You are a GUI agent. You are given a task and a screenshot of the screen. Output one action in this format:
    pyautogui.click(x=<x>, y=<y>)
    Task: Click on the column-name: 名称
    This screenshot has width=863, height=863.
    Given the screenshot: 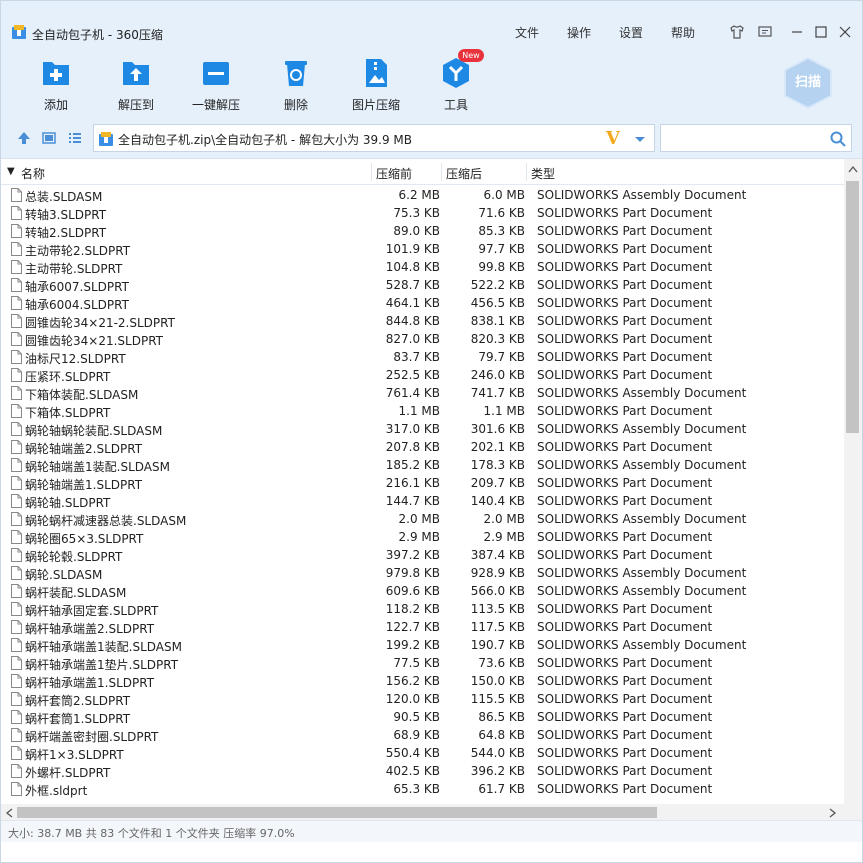 What is the action you would take?
    pyautogui.click(x=33, y=173)
    